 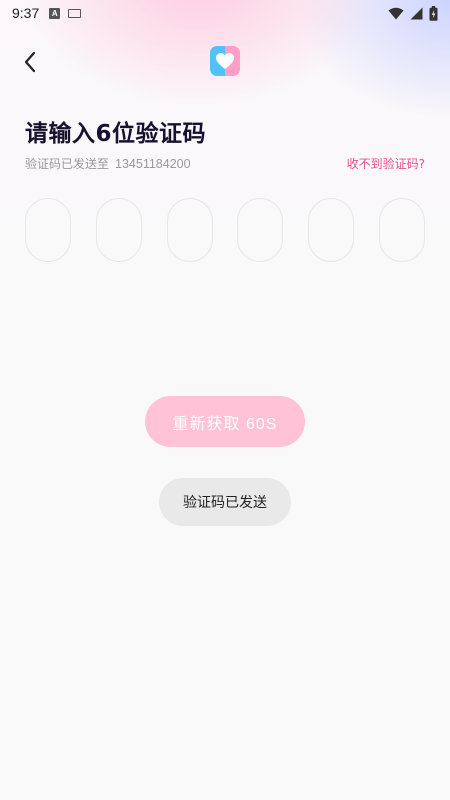 I want to click on status-bar: 9:37 A, so click(x=225, y=13).